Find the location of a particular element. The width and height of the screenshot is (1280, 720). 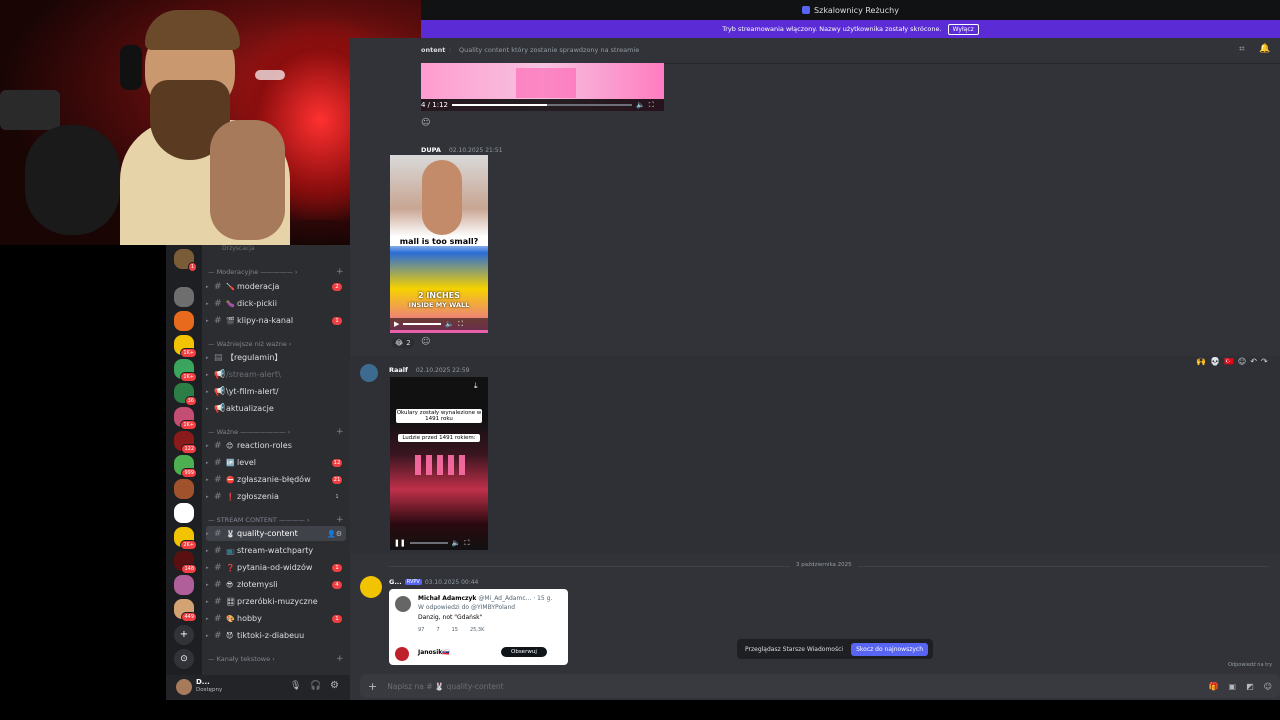

channel-zglaszanie-bledow: ▸ # ⛔ zgłaszanie-błędów 21 is located at coordinates (276, 479).